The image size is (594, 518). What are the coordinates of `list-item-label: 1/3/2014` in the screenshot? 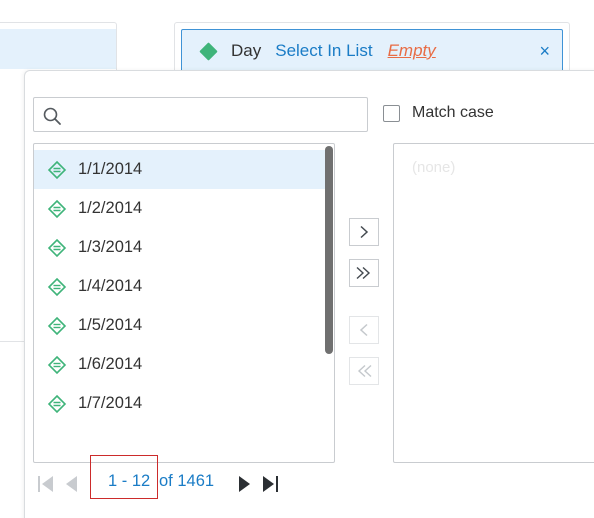 It's located at (110, 247).